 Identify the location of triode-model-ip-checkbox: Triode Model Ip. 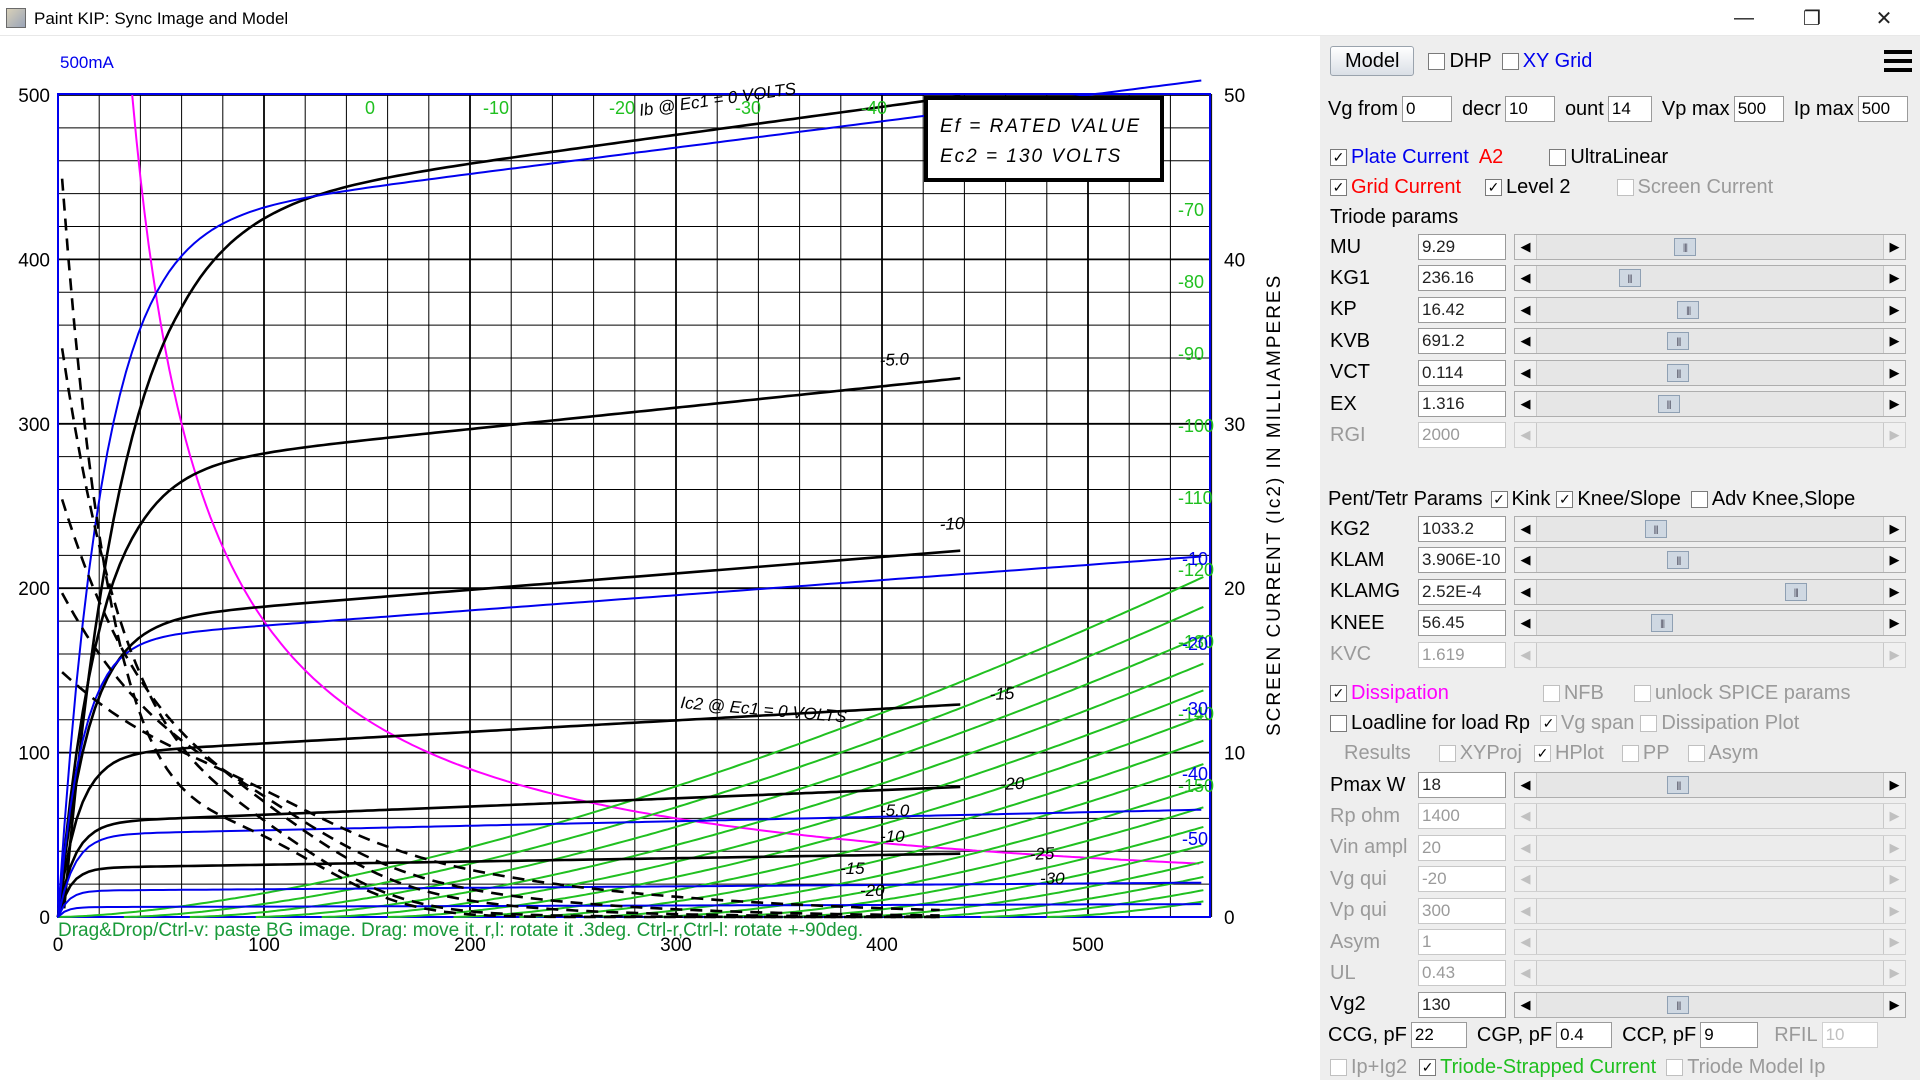
(1745, 1067).